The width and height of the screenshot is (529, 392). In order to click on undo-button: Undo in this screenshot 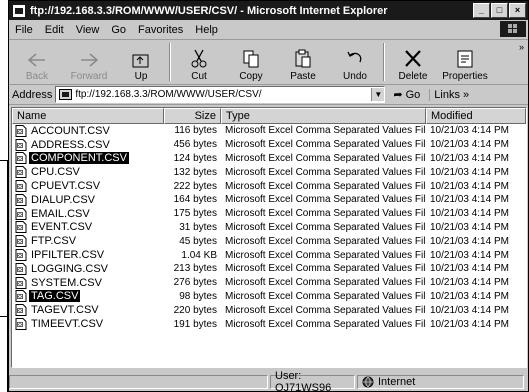, I will do `click(355, 62)`.